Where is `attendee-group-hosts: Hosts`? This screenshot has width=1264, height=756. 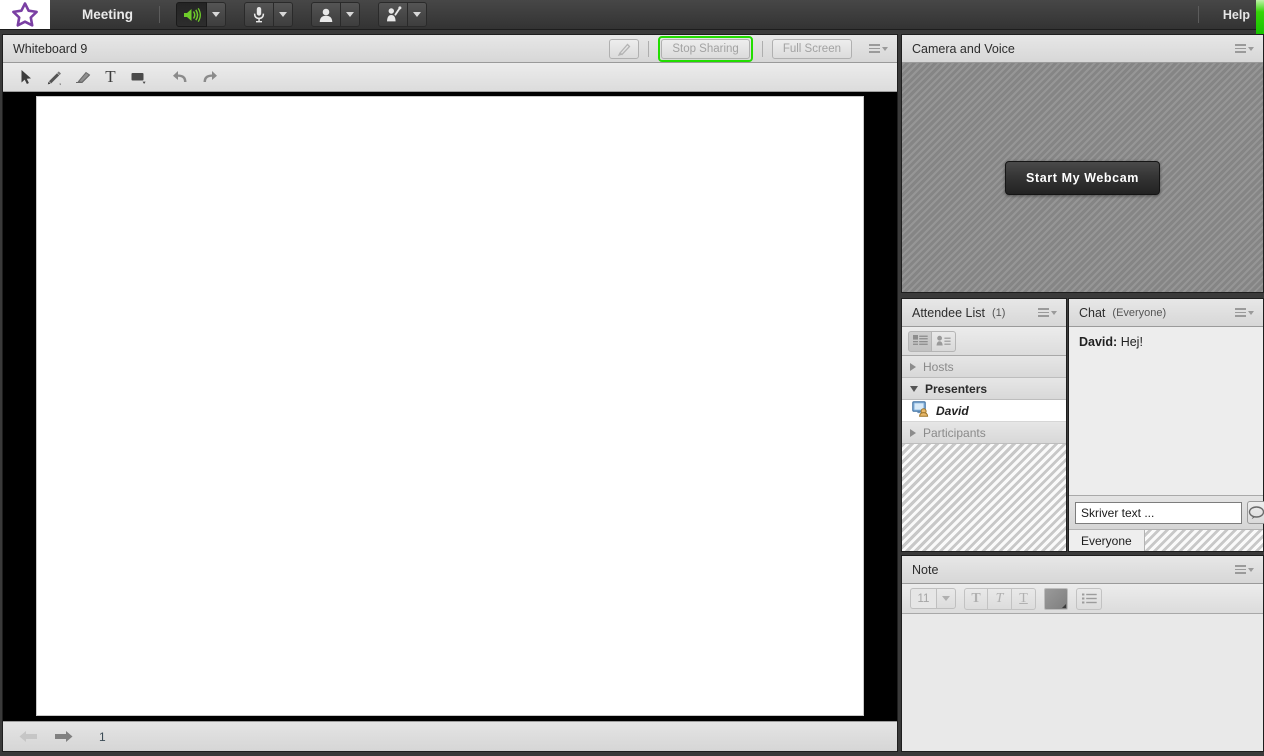
attendee-group-hosts: Hosts is located at coordinates (984, 367).